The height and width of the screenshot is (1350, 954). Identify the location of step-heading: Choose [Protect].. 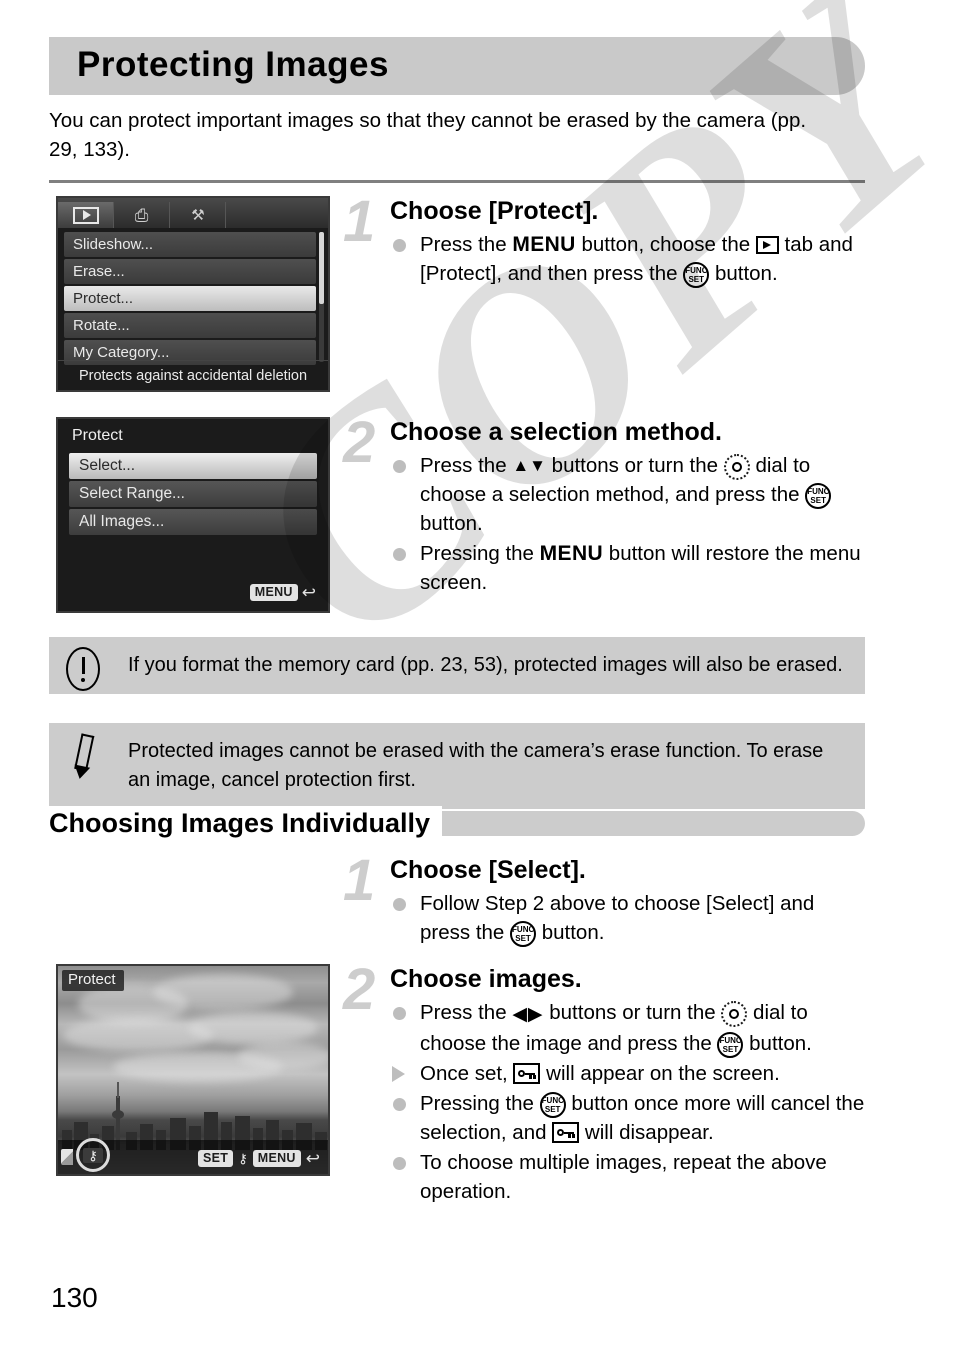
(494, 211).